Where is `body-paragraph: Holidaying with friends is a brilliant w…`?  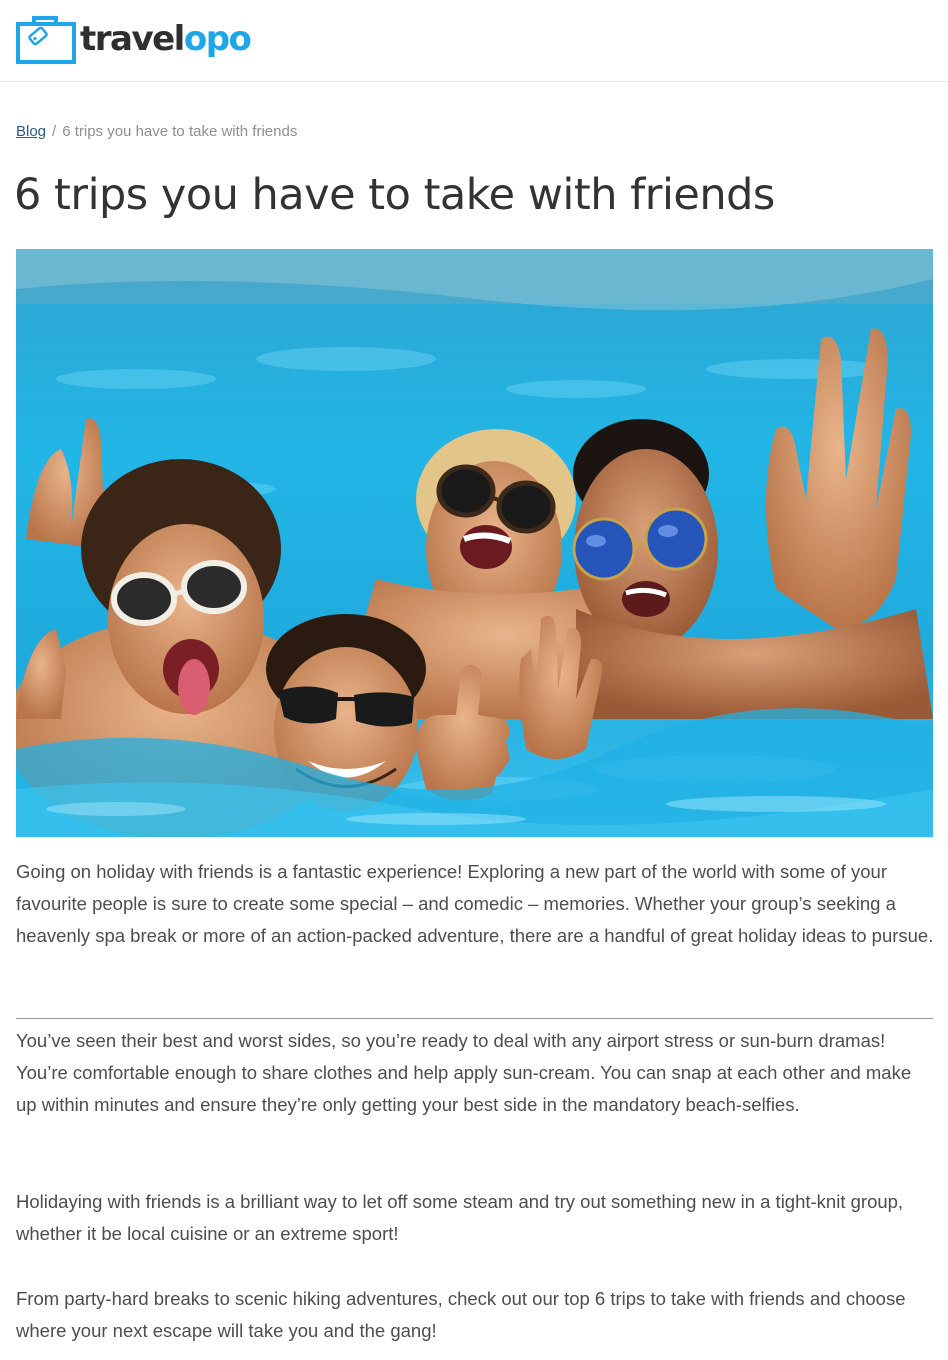
body-paragraph: Holidaying with friends is a brilliant w… is located at coordinates (460, 1217).